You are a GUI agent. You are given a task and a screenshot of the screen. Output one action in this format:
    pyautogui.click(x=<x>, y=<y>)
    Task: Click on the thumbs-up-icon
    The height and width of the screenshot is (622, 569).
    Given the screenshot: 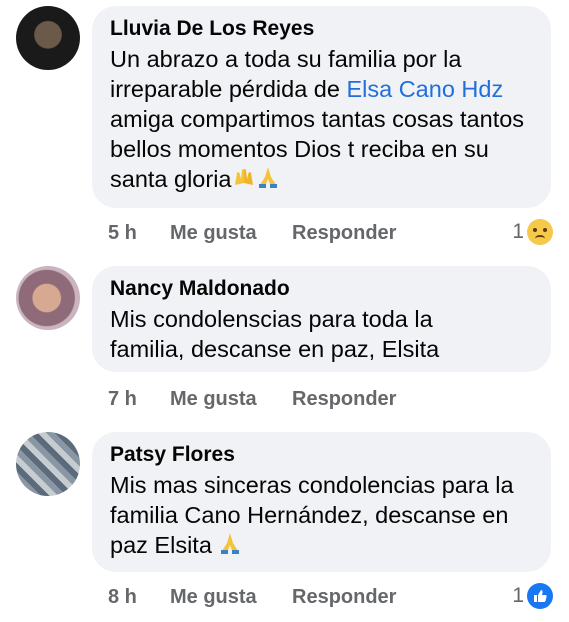 What is the action you would take?
    pyautogui.click(x=540, y=596)
    